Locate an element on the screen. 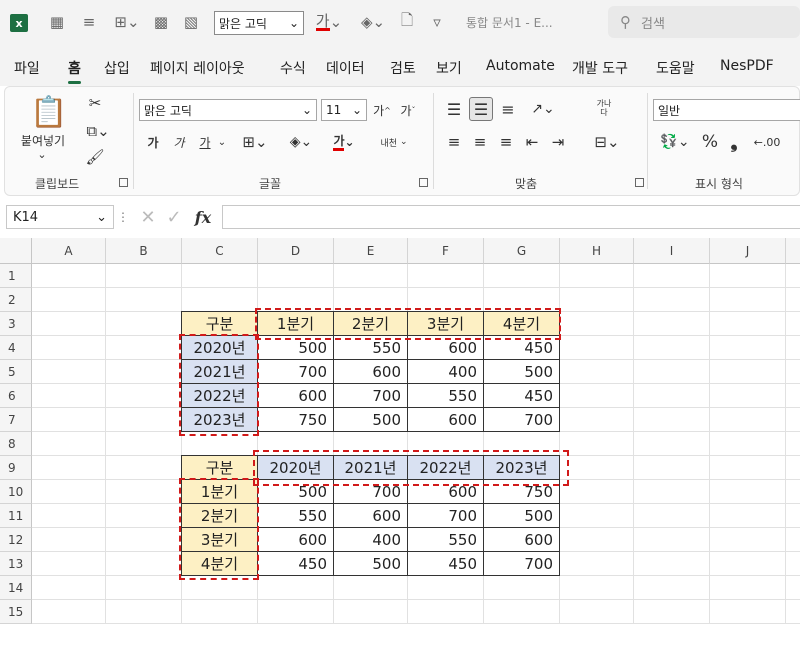  row-header-14: 14 is located at coordinates (16, 588).